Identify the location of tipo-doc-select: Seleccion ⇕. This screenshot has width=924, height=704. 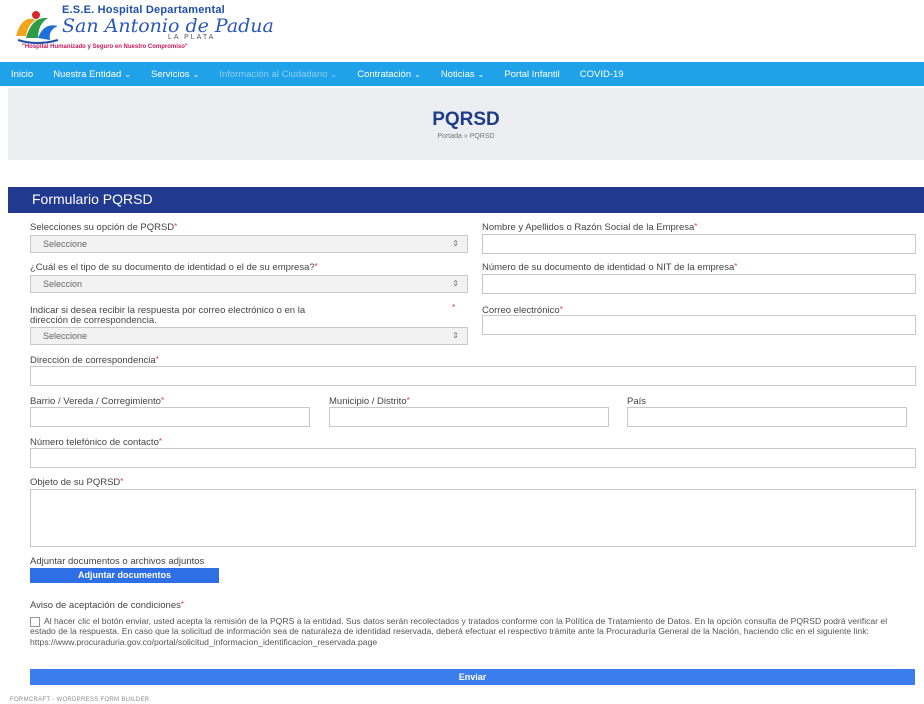
(249, 284).